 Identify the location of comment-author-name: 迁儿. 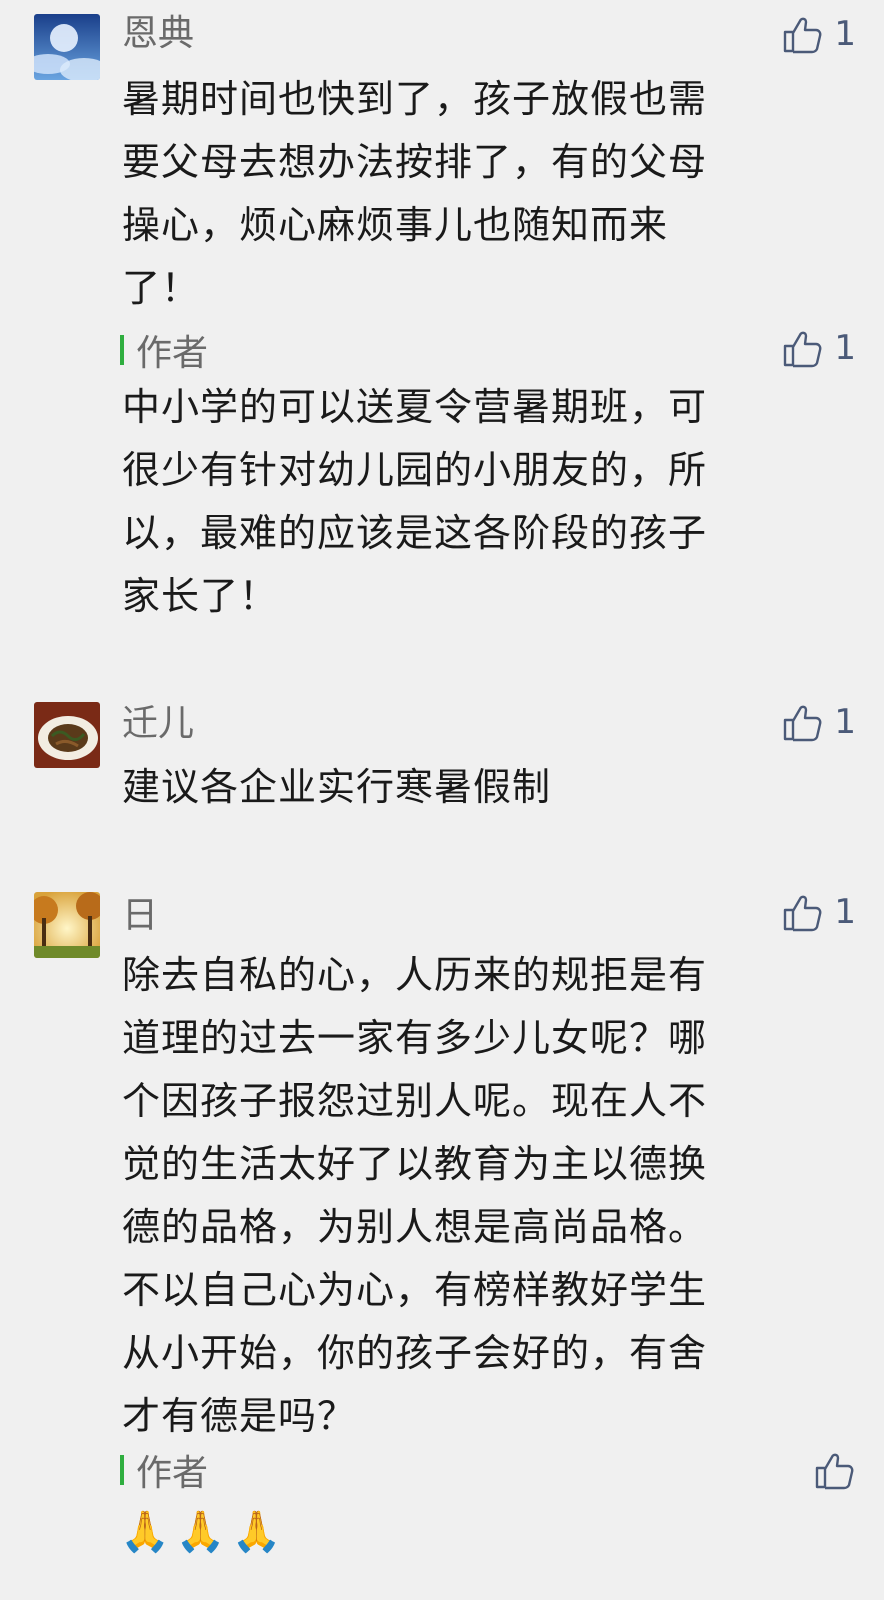
(158, 723).